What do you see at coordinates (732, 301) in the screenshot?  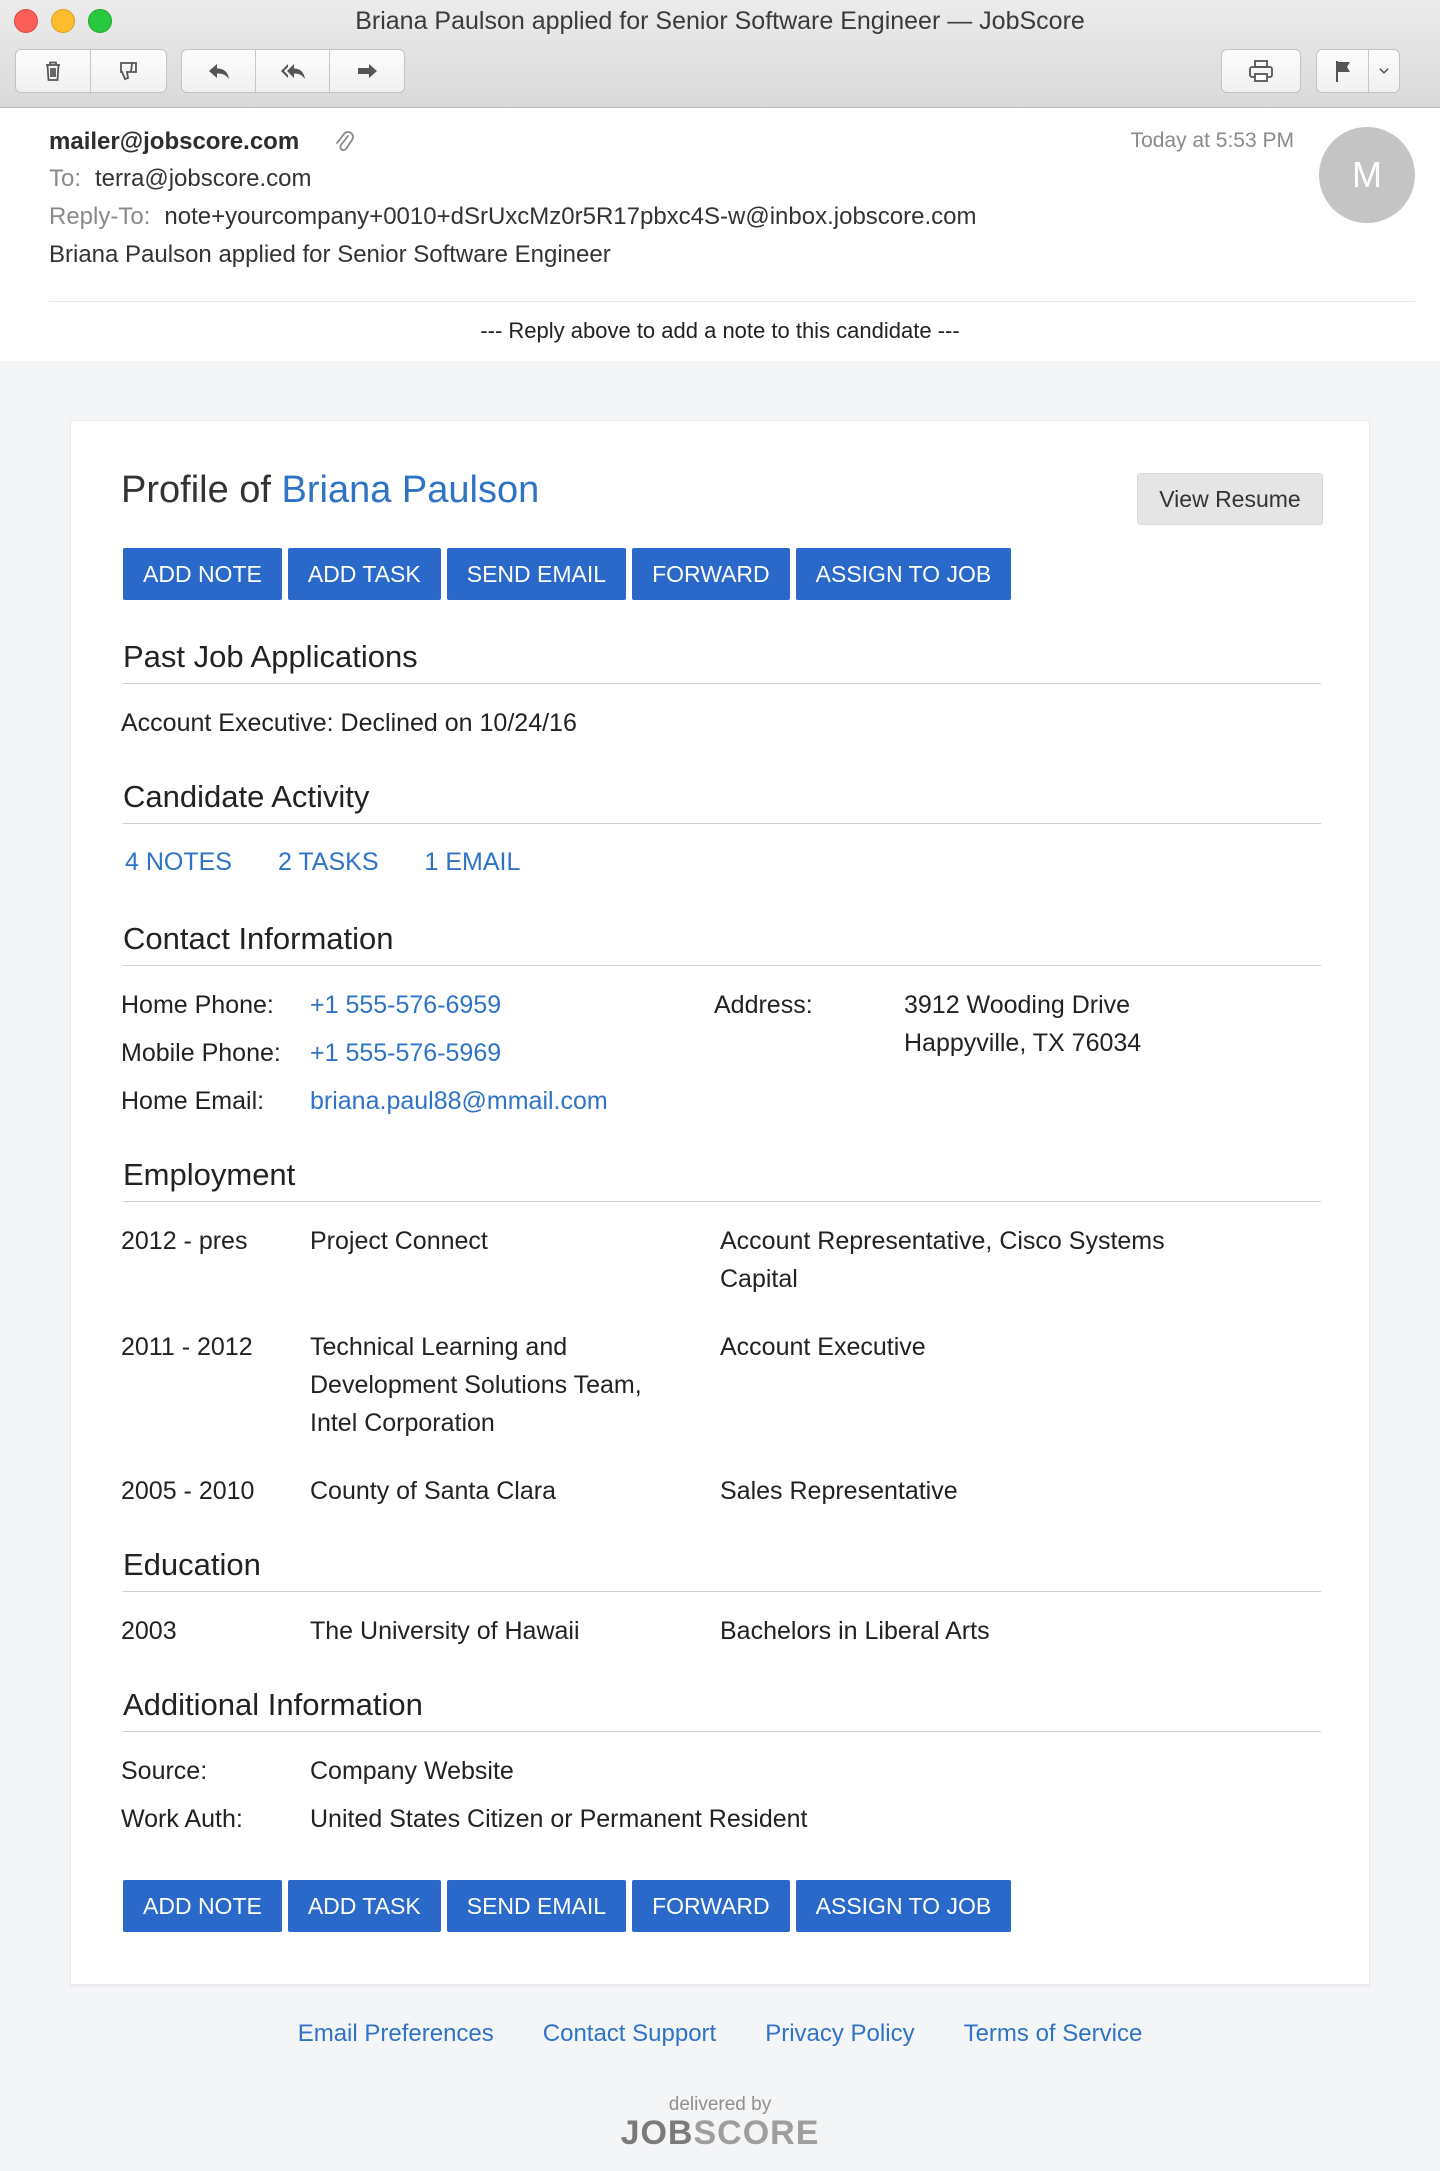 I see `header-divider` at bounding box center [732, 301].